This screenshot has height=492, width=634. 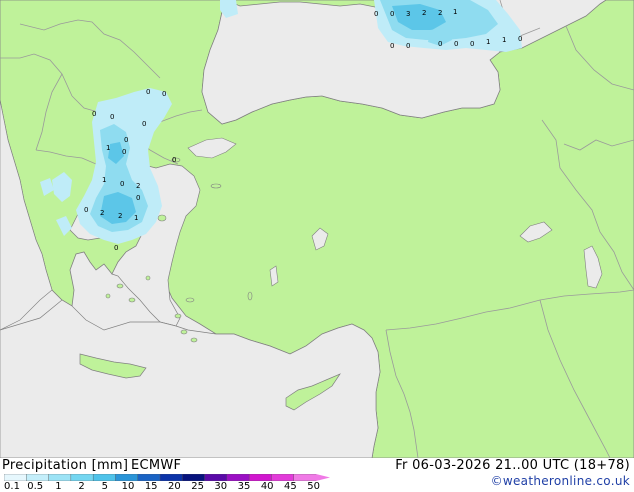 What do you see at coordinates (197, 486) in the screenshot?
I see `color-scale-tick: 25` at bounding box center [197, 486].